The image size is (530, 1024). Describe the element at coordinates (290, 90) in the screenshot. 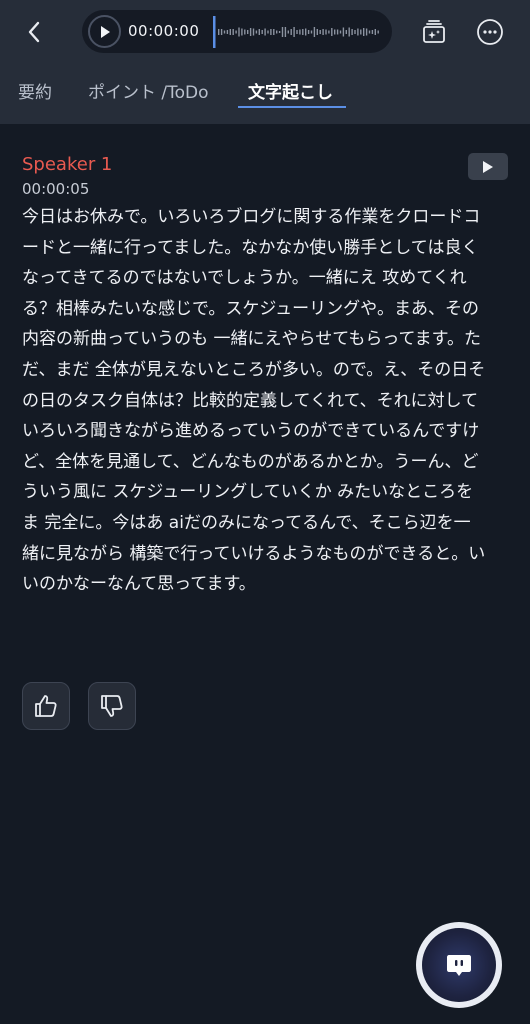

I see `tab-transcript: 文字起こし` at that location.